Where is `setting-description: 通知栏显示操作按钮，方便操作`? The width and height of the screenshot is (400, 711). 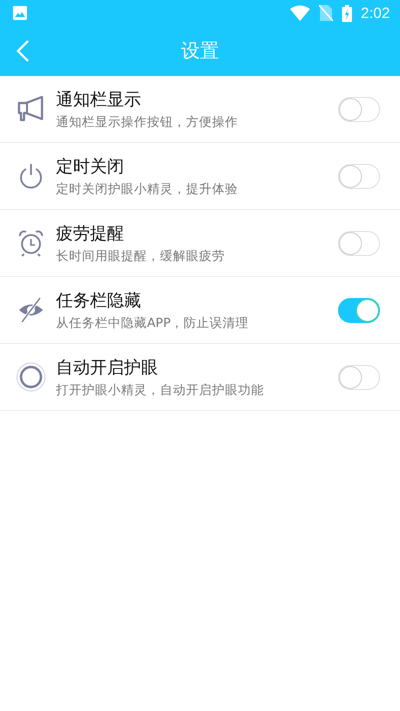
setting-description: 通知栏显示操作按钮，方便操作 is located at coordinates (147, 122).